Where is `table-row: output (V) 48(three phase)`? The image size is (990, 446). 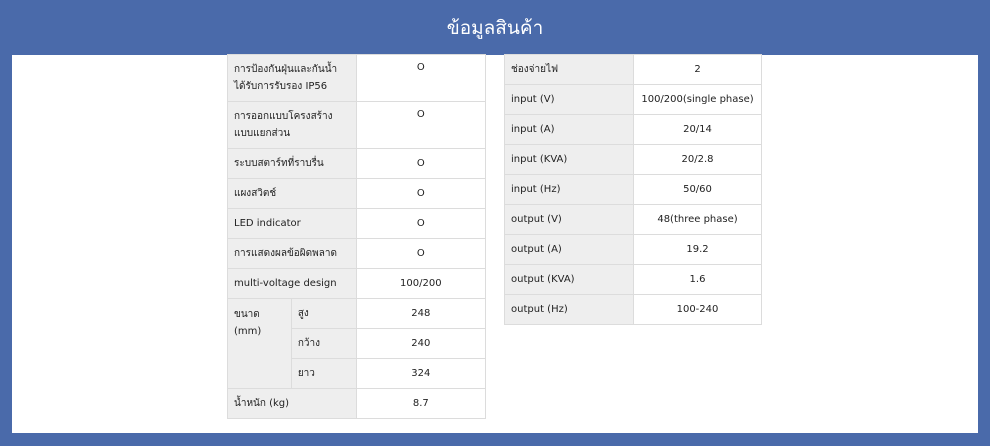 table-row: output (V) 48(three phase) is located at coordinates (633, 219).